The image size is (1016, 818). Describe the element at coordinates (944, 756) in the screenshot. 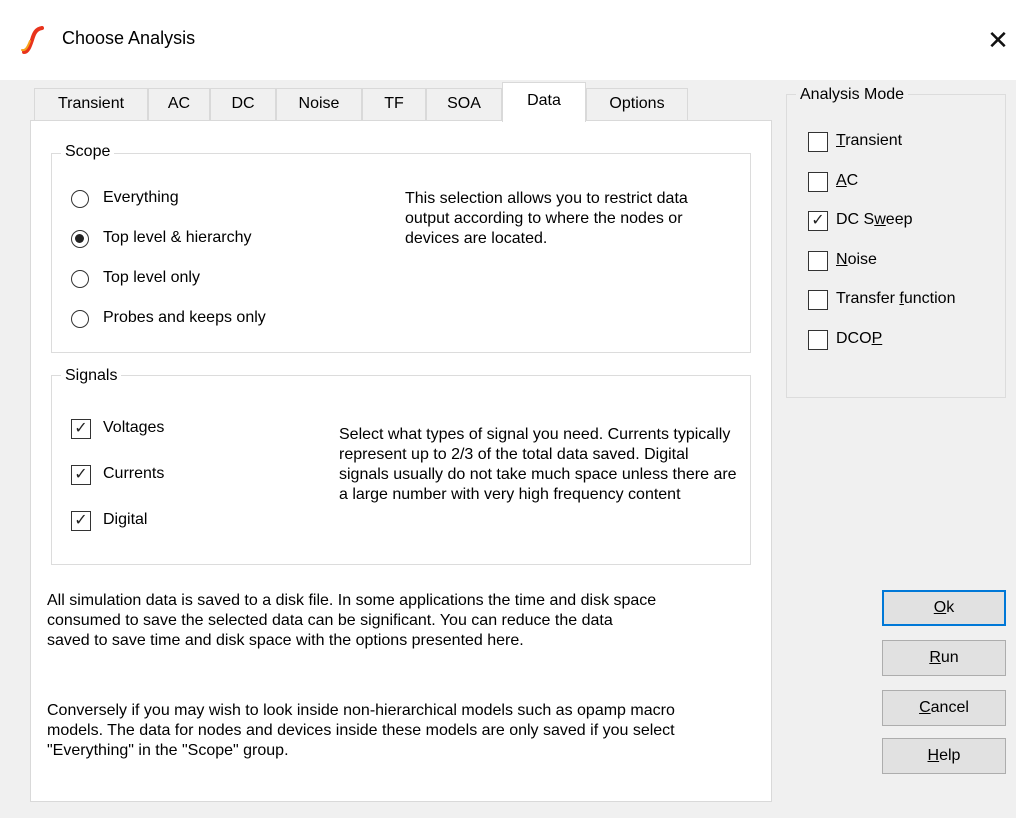

I see `help-button: Help` at that location.